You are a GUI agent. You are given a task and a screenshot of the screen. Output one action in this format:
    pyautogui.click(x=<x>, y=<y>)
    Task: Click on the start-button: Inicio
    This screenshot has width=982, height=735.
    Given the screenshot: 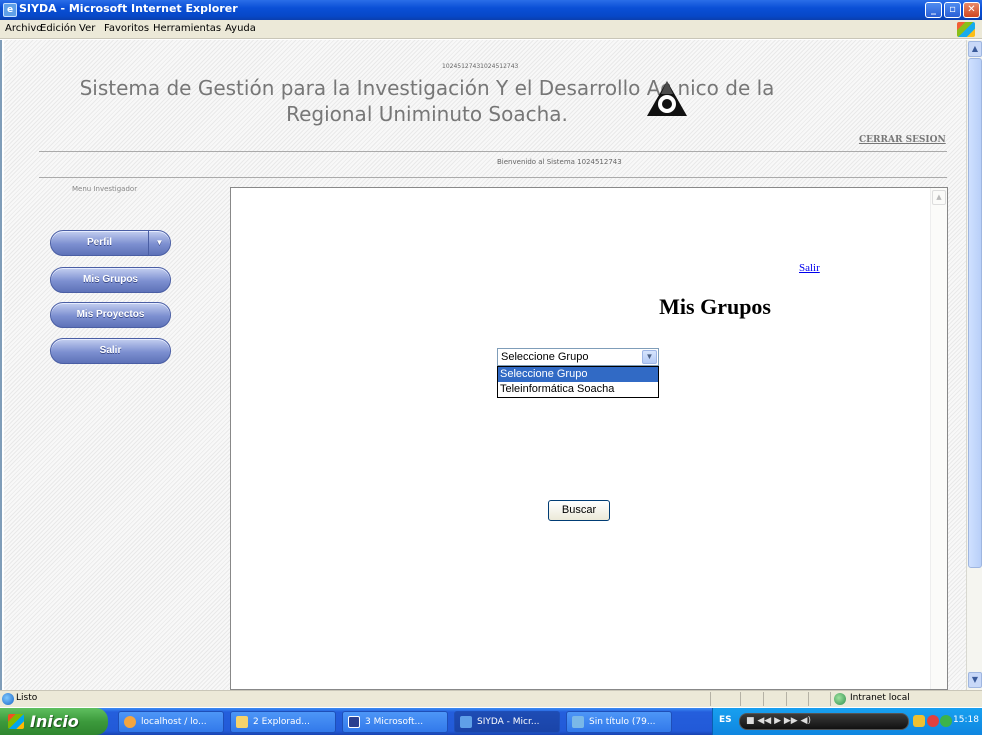 What is the action you would take?
    pyautogui.click(x=54, y=721)
    